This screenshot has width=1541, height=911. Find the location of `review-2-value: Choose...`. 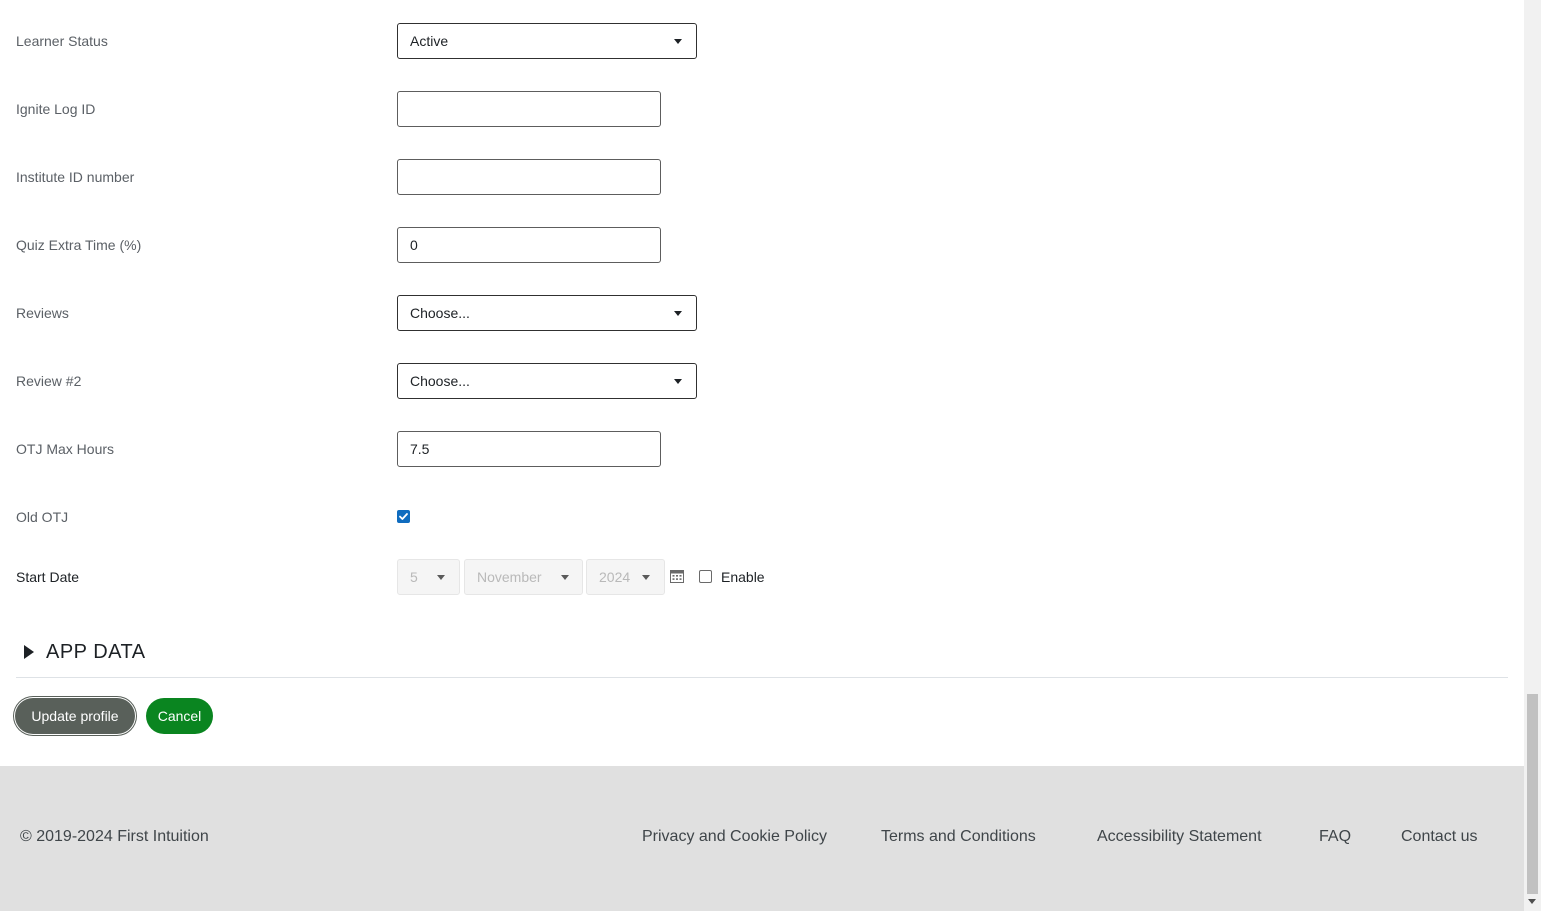

review-2-value: Choose... is located at coordinates (440, 381).